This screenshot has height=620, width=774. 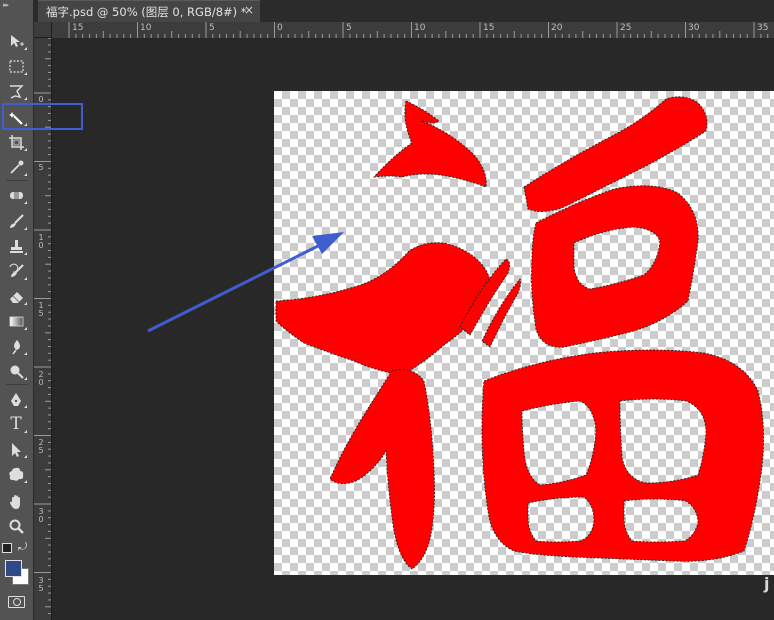 What do you see at coordinates (280, 28) in the screenshot?
I see `ruler-label: 0` at bounding box center [280, 28].